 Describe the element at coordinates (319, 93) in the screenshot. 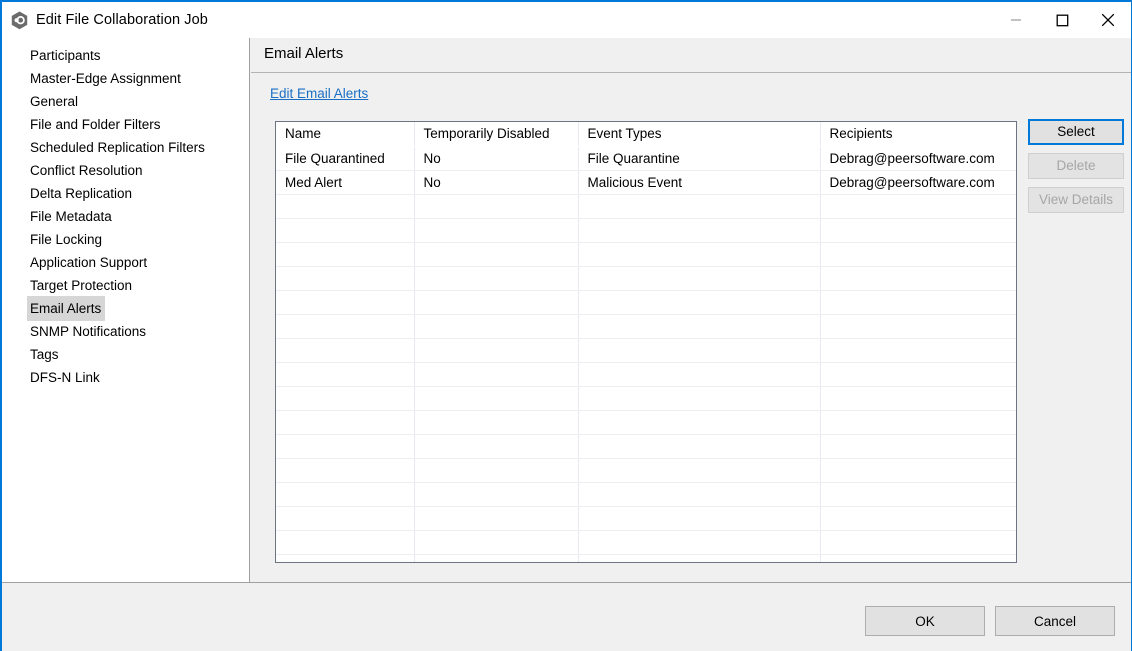

I see `edit-email-alerts-link: Edit Email Alerts` at that location.